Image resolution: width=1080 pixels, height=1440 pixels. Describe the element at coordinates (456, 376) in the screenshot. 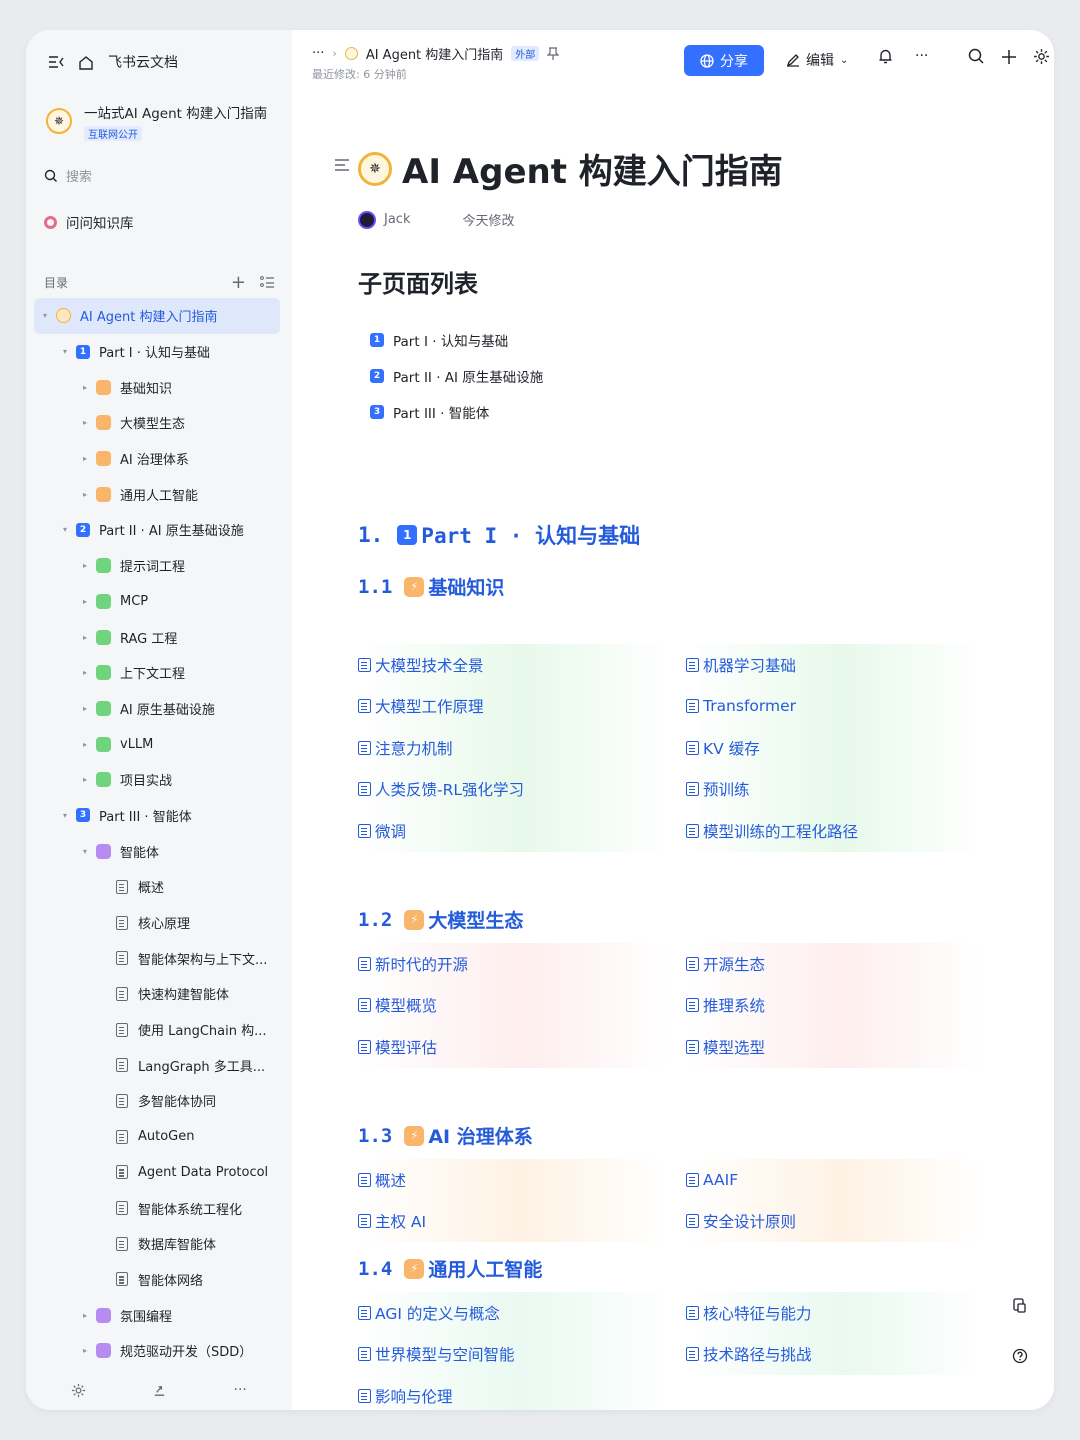

I see `subpage-link: 2 Part II · AI 原生基础设施` at that location.